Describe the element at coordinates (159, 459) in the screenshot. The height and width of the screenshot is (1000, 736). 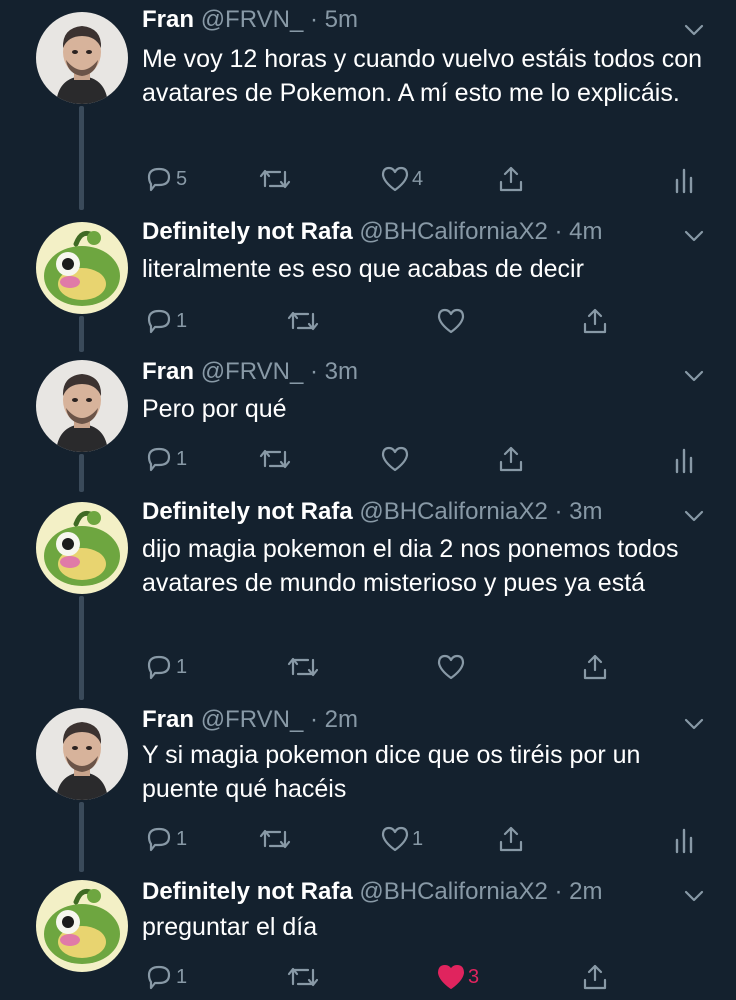
I see `reply-icon` at that location.